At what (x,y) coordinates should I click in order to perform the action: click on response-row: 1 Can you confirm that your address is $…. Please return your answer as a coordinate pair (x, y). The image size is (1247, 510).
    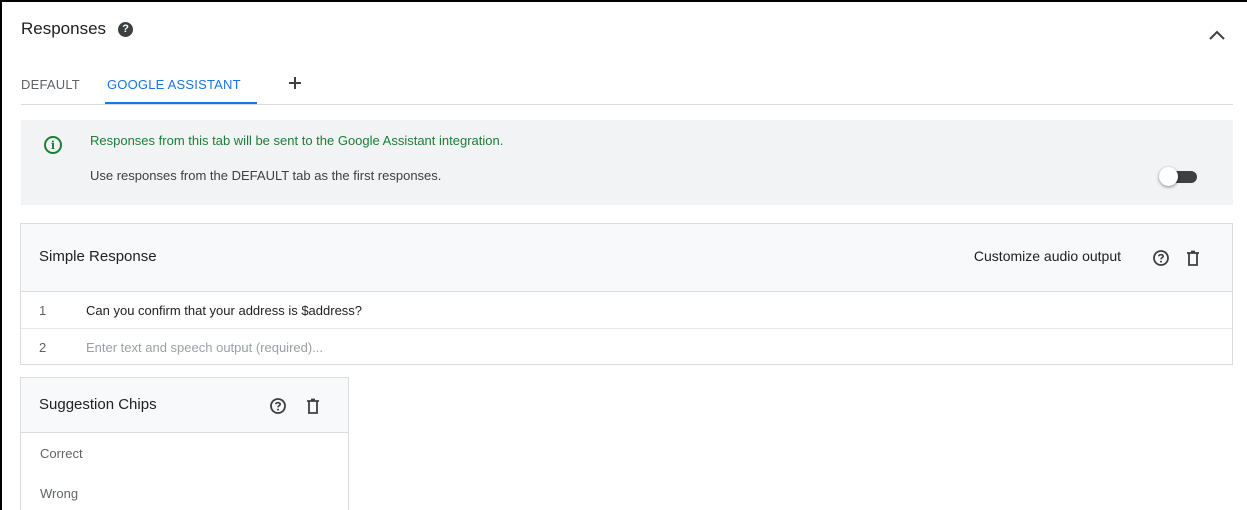
    Looking at the image, I should click on (626, 310).